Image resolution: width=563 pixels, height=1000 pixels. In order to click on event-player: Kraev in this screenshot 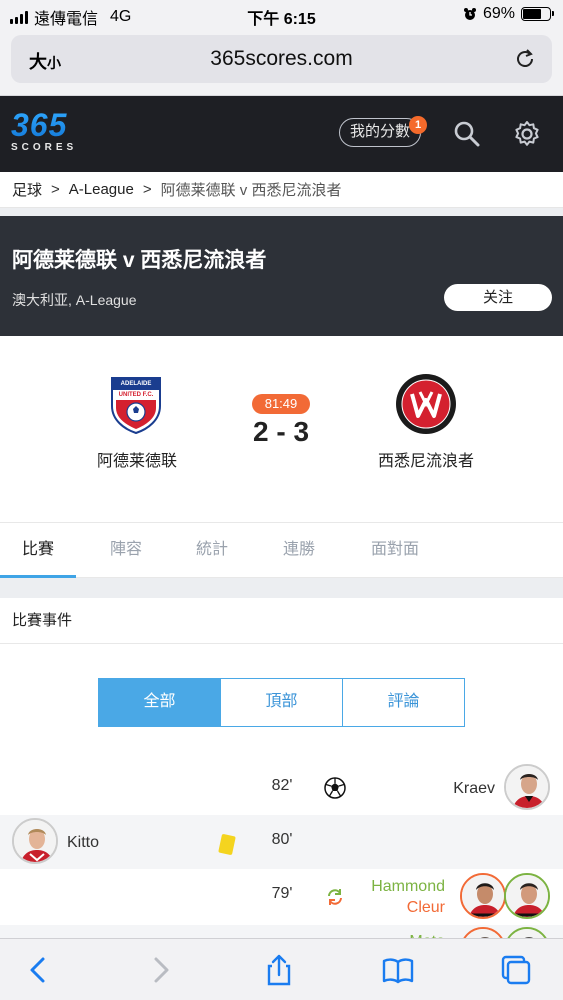, I will do `click(474, 789)`.